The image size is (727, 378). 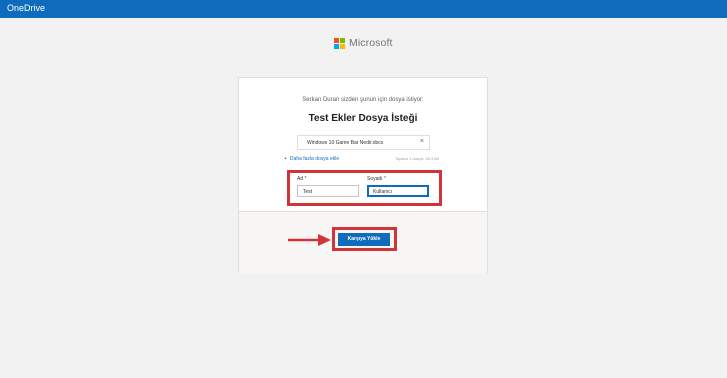 I want to click on request-title: Test Ekler Dosya İsteği, so click(x=363, y=118).